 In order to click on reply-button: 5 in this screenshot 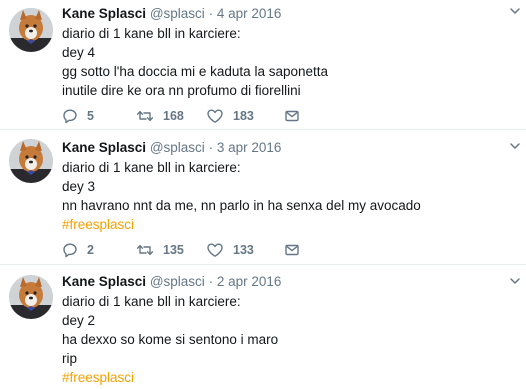, I will do `click(78, 116)`.